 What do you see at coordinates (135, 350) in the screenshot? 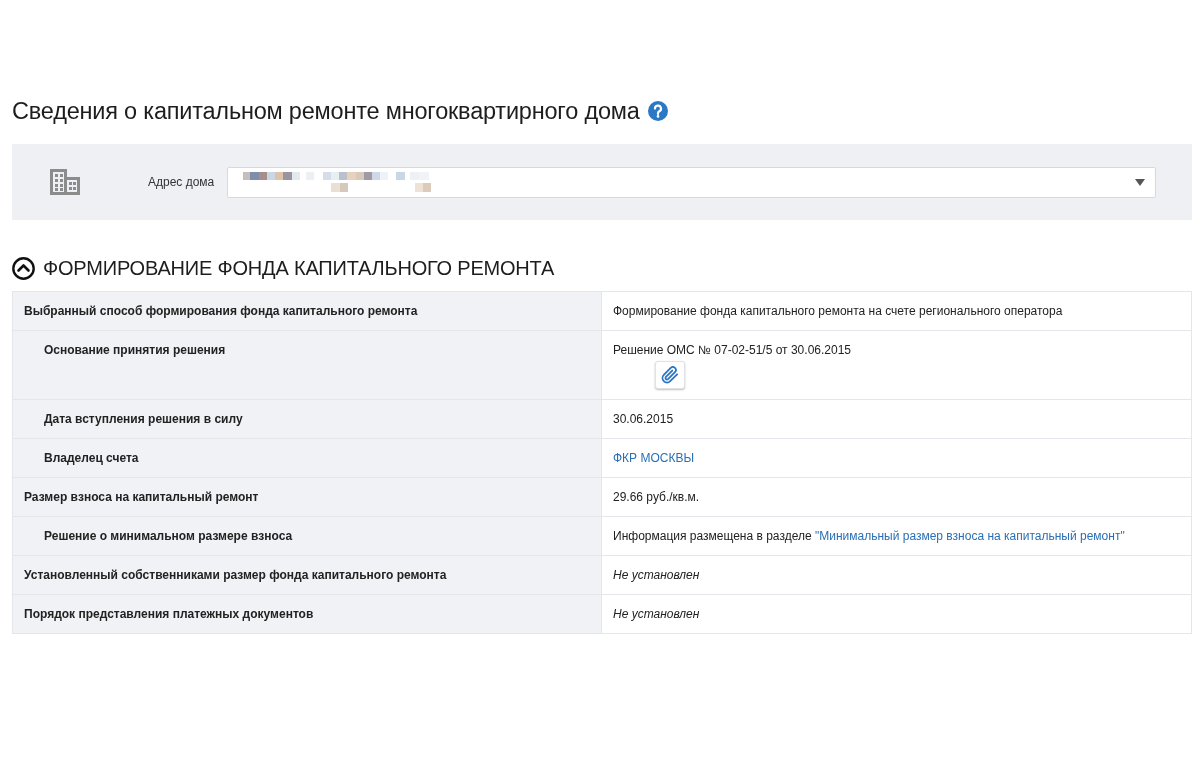
I see `field-label: Основание принятия решения` at bounding box center [135, 350].